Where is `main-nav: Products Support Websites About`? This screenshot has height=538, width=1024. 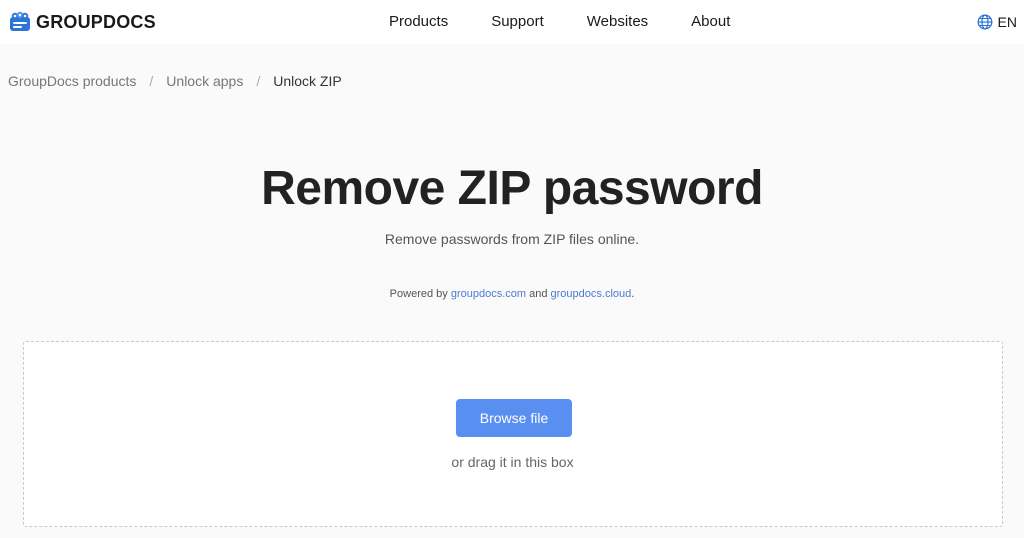
main-nav: Products Support Websites About is located at coordinates (572, 22).